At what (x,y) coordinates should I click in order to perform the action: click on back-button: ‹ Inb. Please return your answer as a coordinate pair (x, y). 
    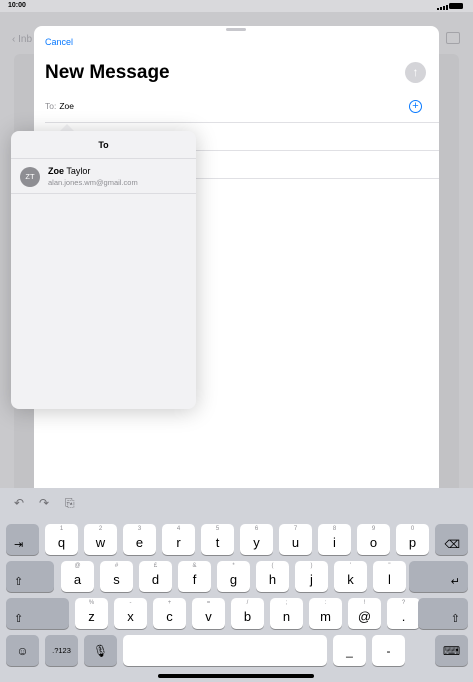
    Looking at the image, I should click on (22, 39).